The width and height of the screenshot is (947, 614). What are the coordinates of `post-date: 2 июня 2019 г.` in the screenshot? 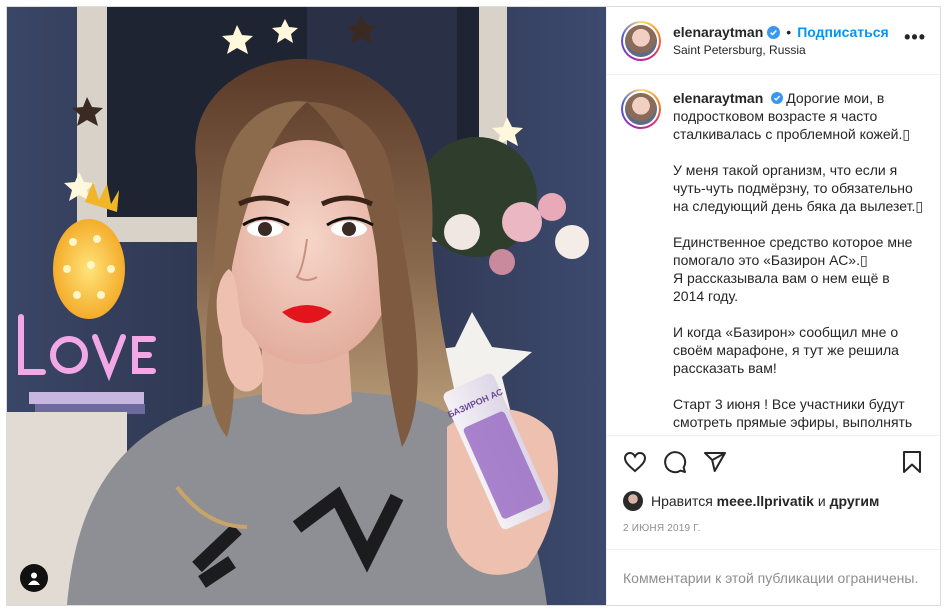 It's located at (773, 528).